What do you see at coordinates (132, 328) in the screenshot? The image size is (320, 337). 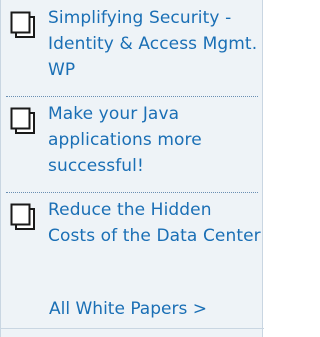 I see `panel-bottom-border` at bounding box center [132, 328].